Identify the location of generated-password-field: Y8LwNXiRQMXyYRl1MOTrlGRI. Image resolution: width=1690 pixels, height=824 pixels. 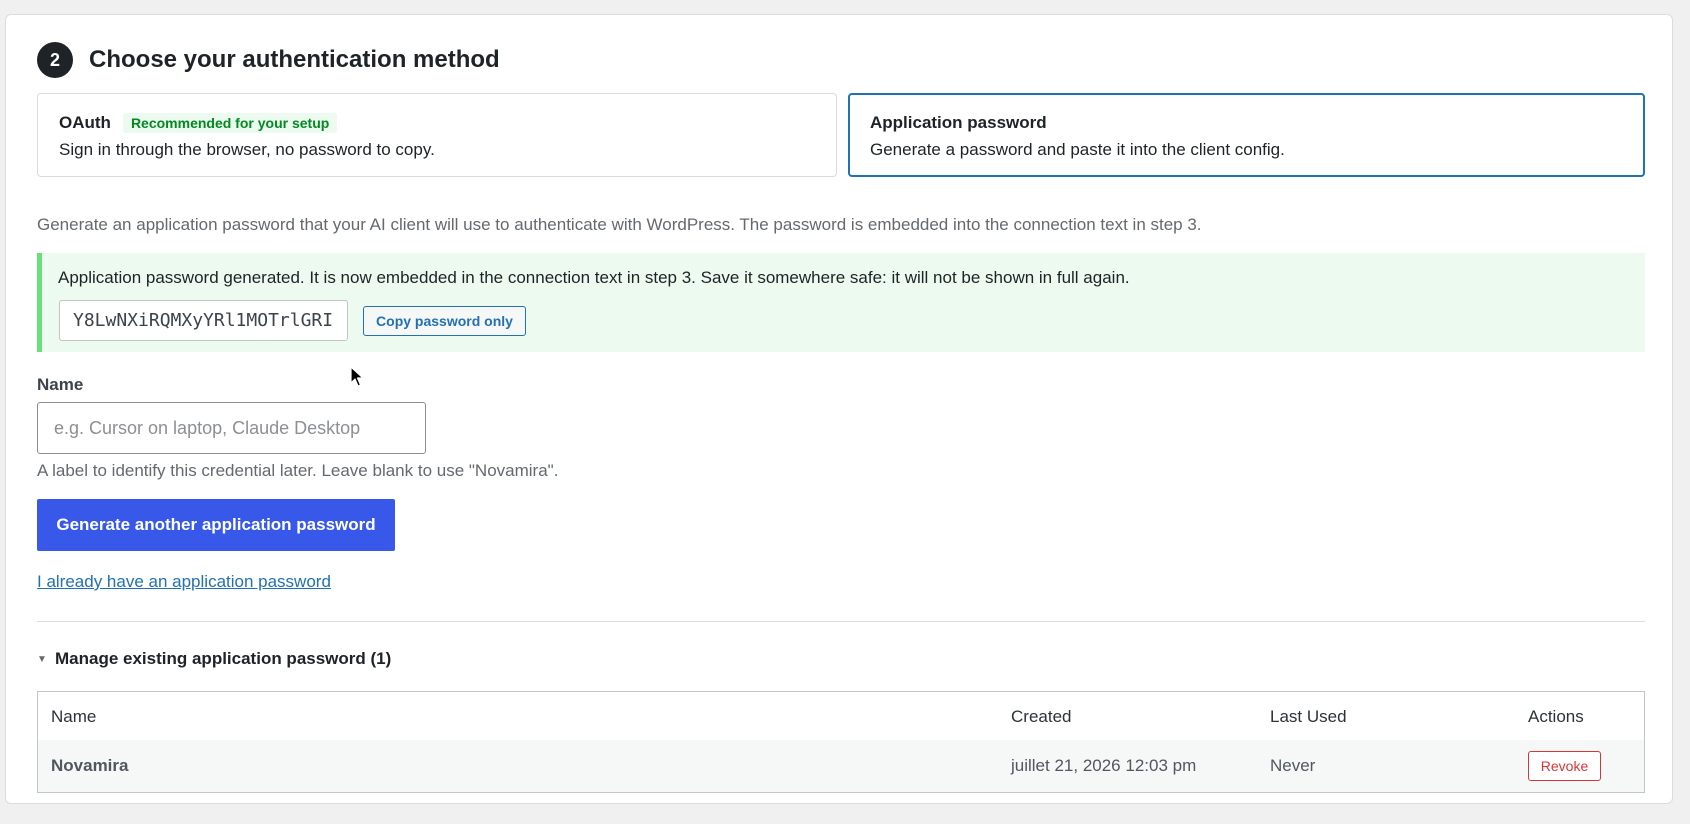
(203, 320).